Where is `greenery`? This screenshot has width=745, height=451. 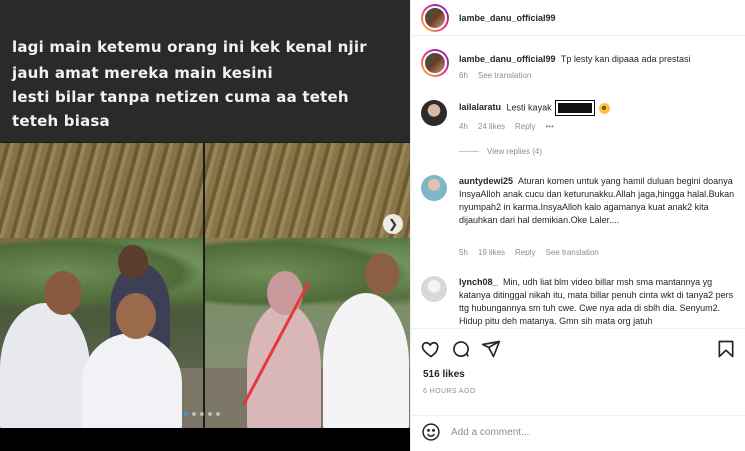
greenery is located at coordinates (101, 273).